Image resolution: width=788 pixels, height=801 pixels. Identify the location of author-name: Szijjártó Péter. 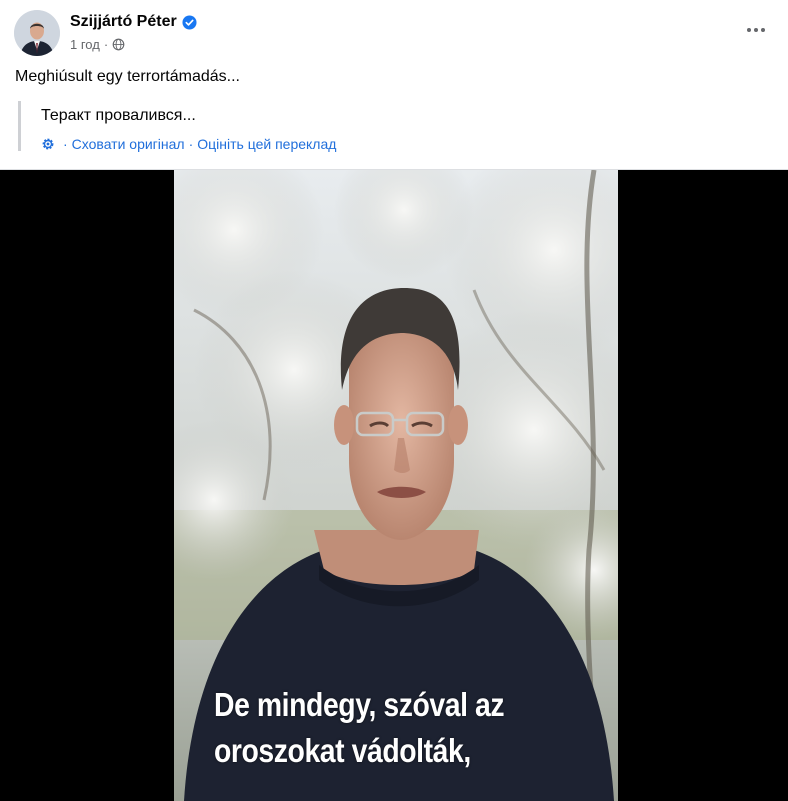
(133, 22).